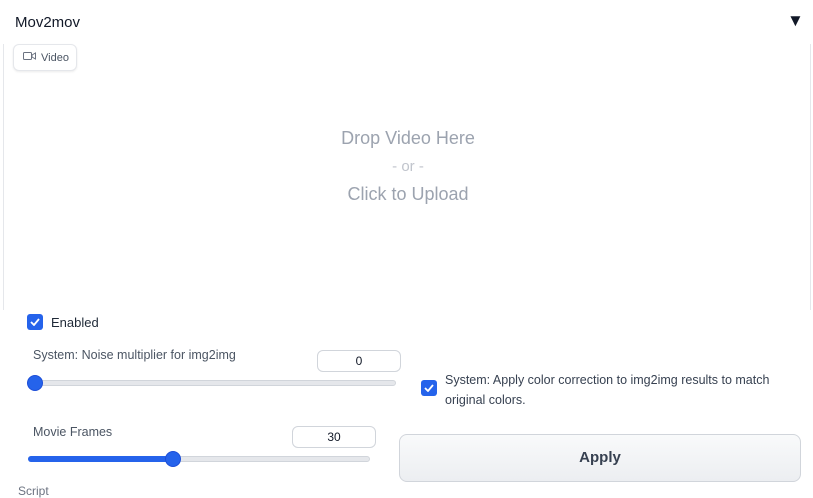 This screenshot has height=498, width=813. Describe the element at coordinates (408, 138) in the screenshot. I see `drop-video-text: Drop Video Here` at that location.